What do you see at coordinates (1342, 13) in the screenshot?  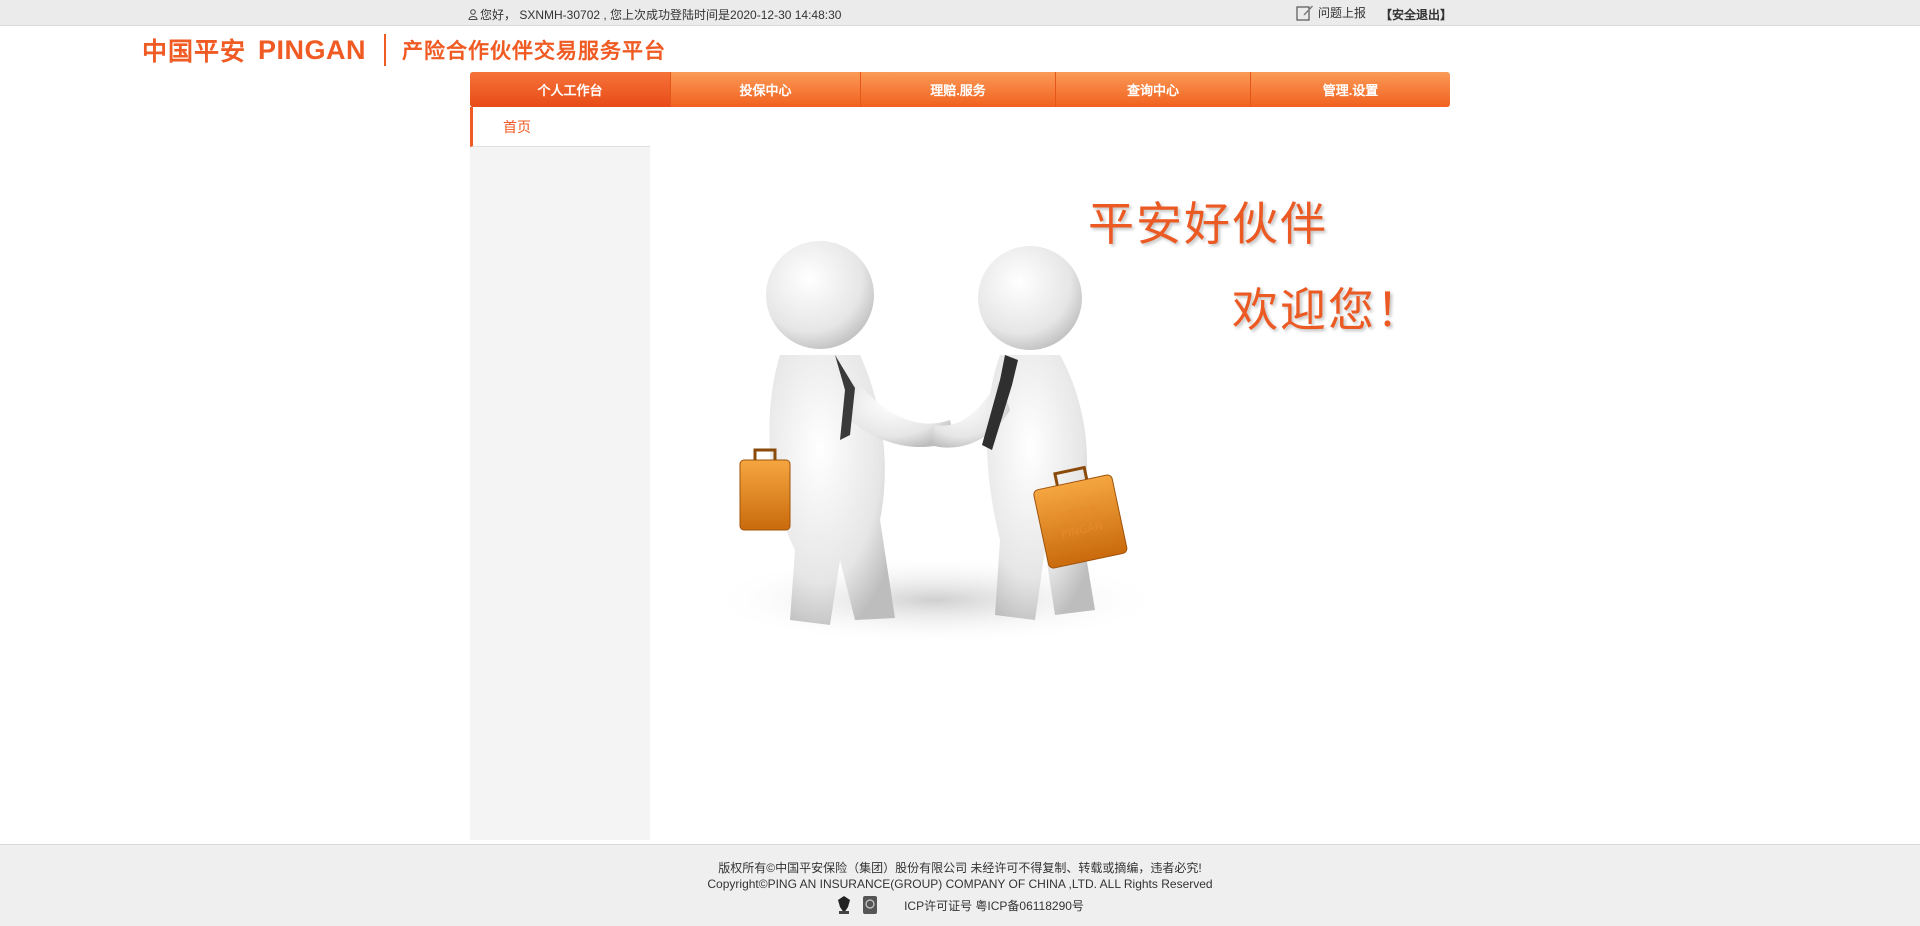 I see `report-label: 问题上报` at bounding box center [1342, 13].